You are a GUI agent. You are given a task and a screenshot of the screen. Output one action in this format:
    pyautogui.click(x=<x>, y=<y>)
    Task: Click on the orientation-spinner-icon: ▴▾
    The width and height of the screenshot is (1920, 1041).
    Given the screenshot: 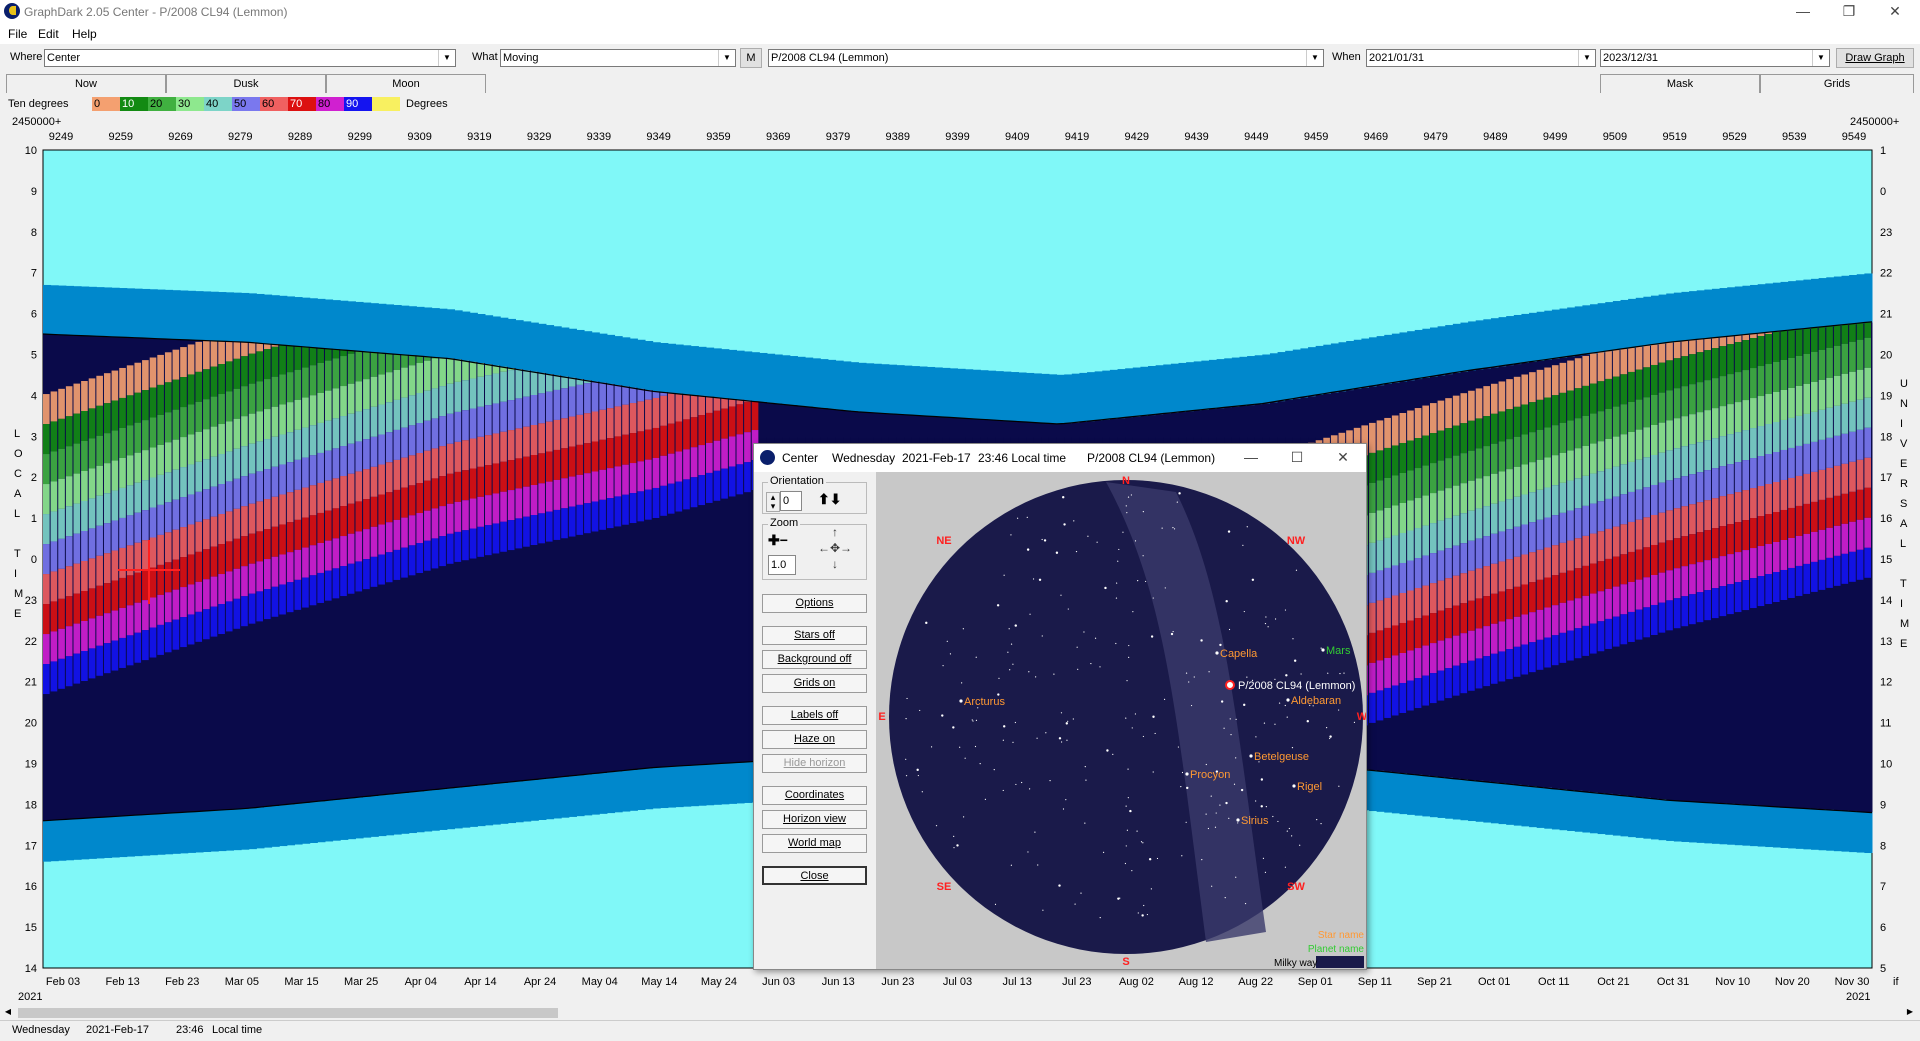 What is the action you would take?
    pyautogui.click(x=773, y=502)
    